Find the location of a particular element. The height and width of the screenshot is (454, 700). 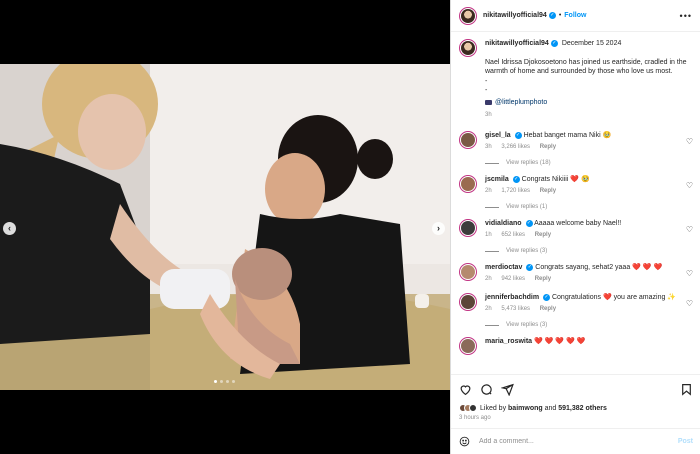

view-replies-button: View replies (18) is located at coordinates (589, 163).